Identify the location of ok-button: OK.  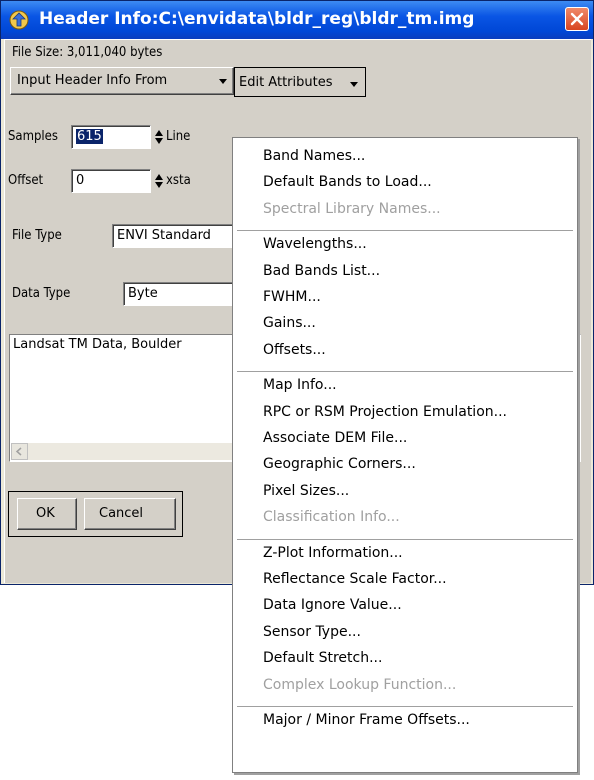
(47, 514).